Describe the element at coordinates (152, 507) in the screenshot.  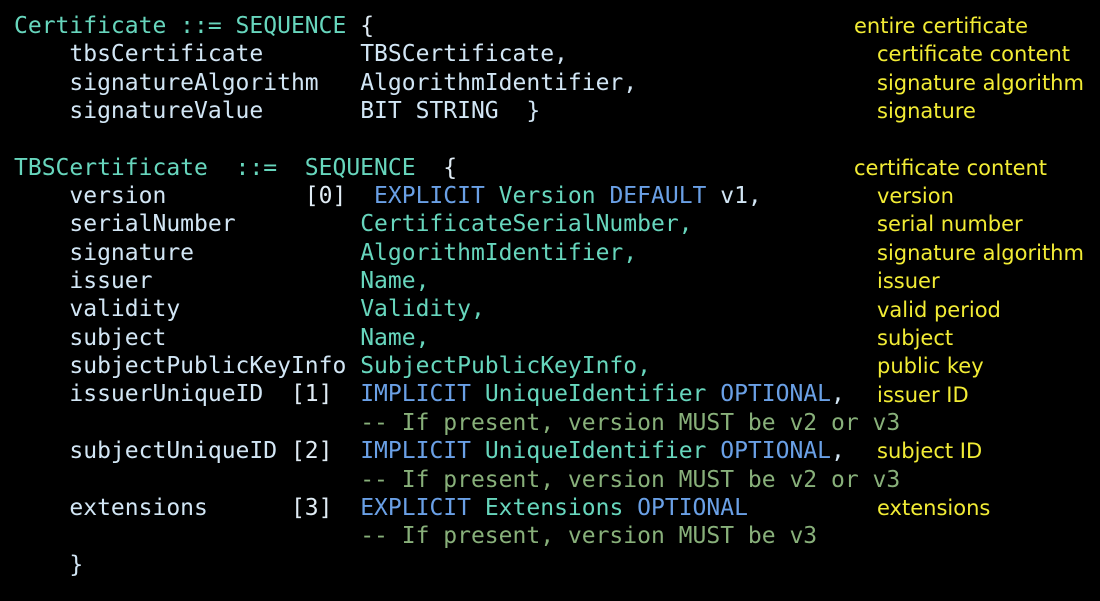
I see `code-token: extensions` at that location.